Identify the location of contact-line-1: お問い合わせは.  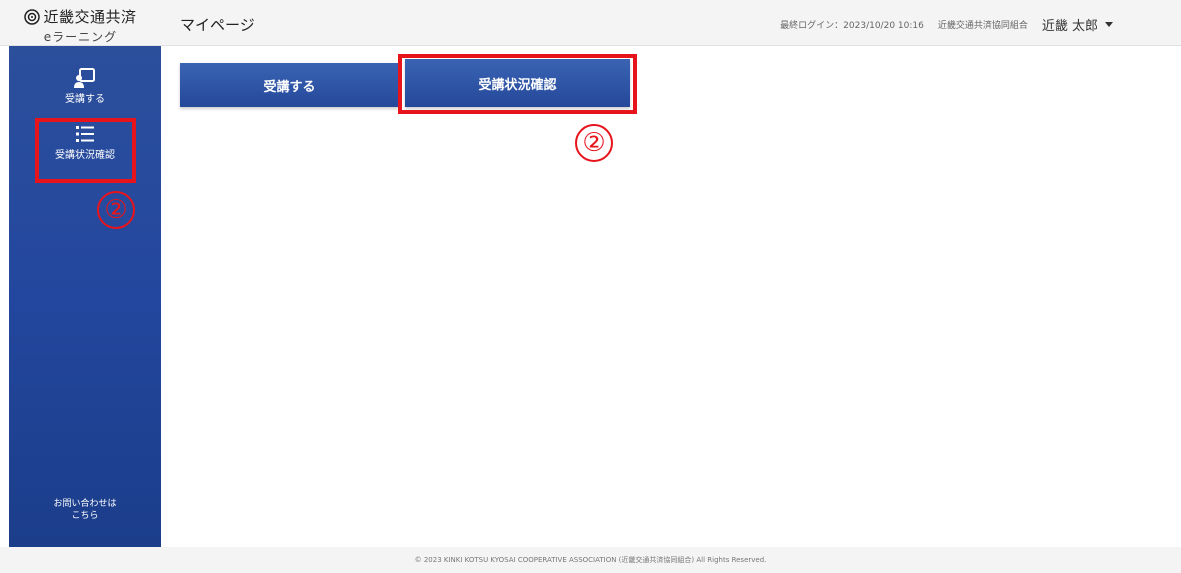
(85, 504).